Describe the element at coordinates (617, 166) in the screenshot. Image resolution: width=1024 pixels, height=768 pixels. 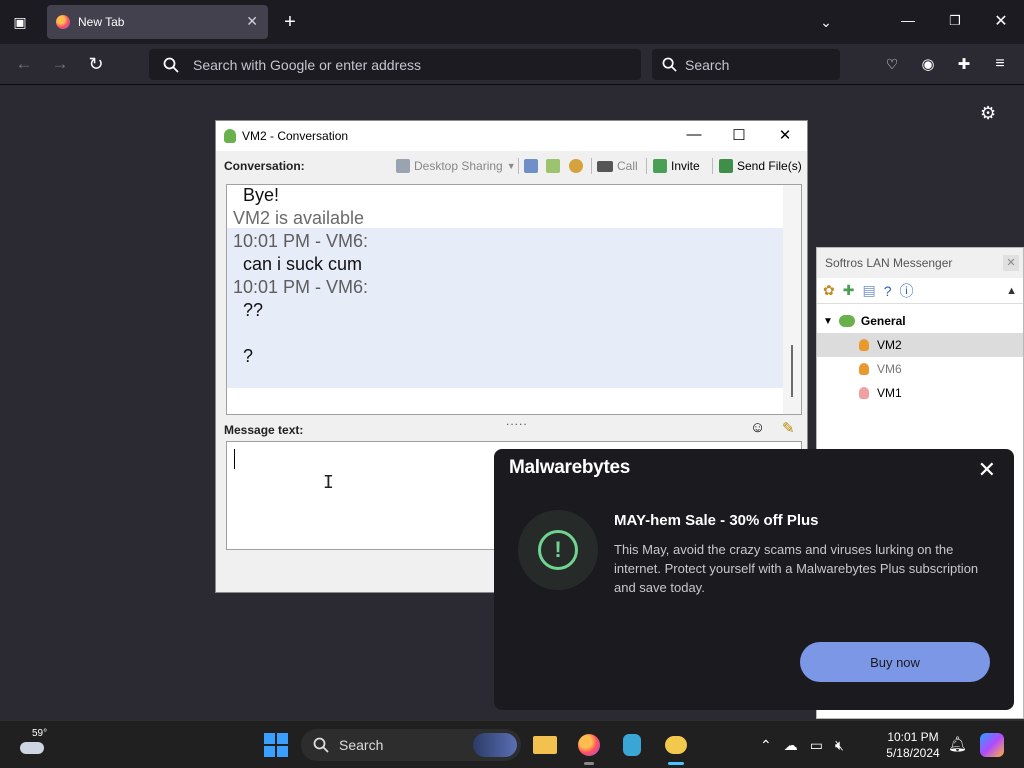
I see `call-button: Call` at that location.